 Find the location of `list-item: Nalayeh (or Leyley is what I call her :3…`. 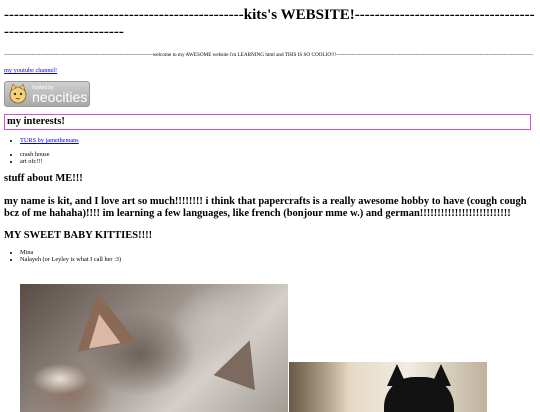

list-item: Nalayeh (or Leyley is what I call her :3… is located at coordinates (278, 259).